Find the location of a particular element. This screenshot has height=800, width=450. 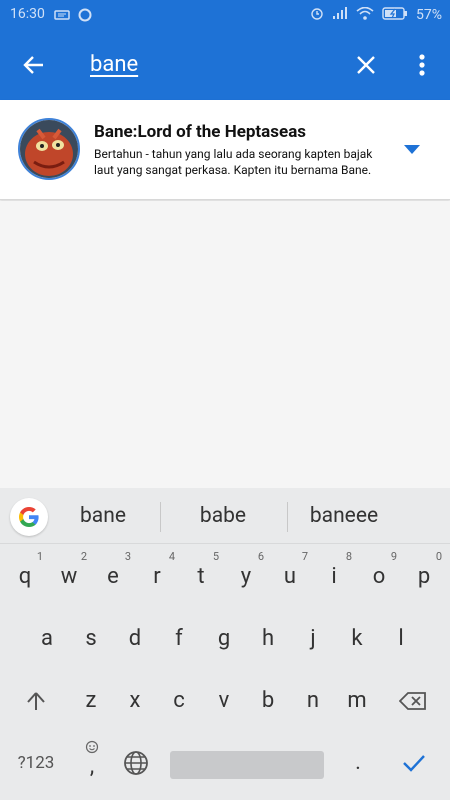

expand-button is located at coordinates (412, 150).